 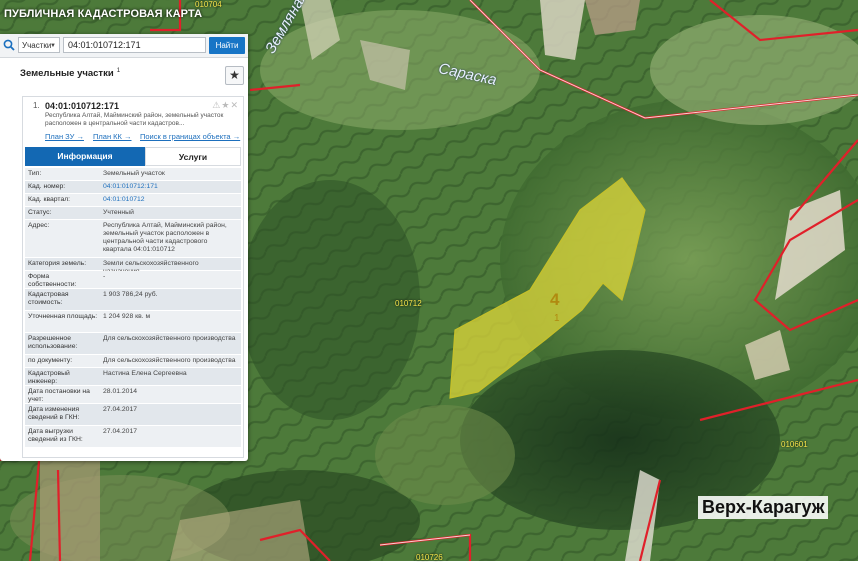 I want to click on plan-kk-link: План КК →, so click(x=112, y=136).